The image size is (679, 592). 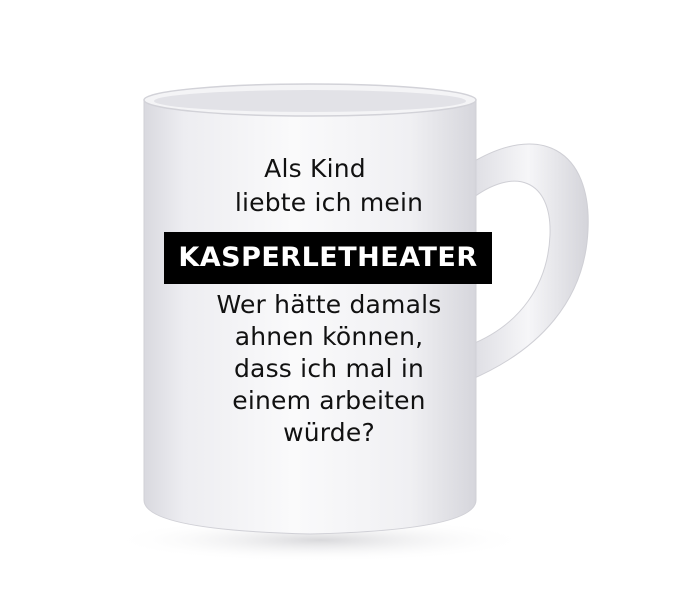 What do you see at coordinates (329, 202) in the screenshot?
I see `print-line-2: liebte ich mein` at bounding box center [329, 202].